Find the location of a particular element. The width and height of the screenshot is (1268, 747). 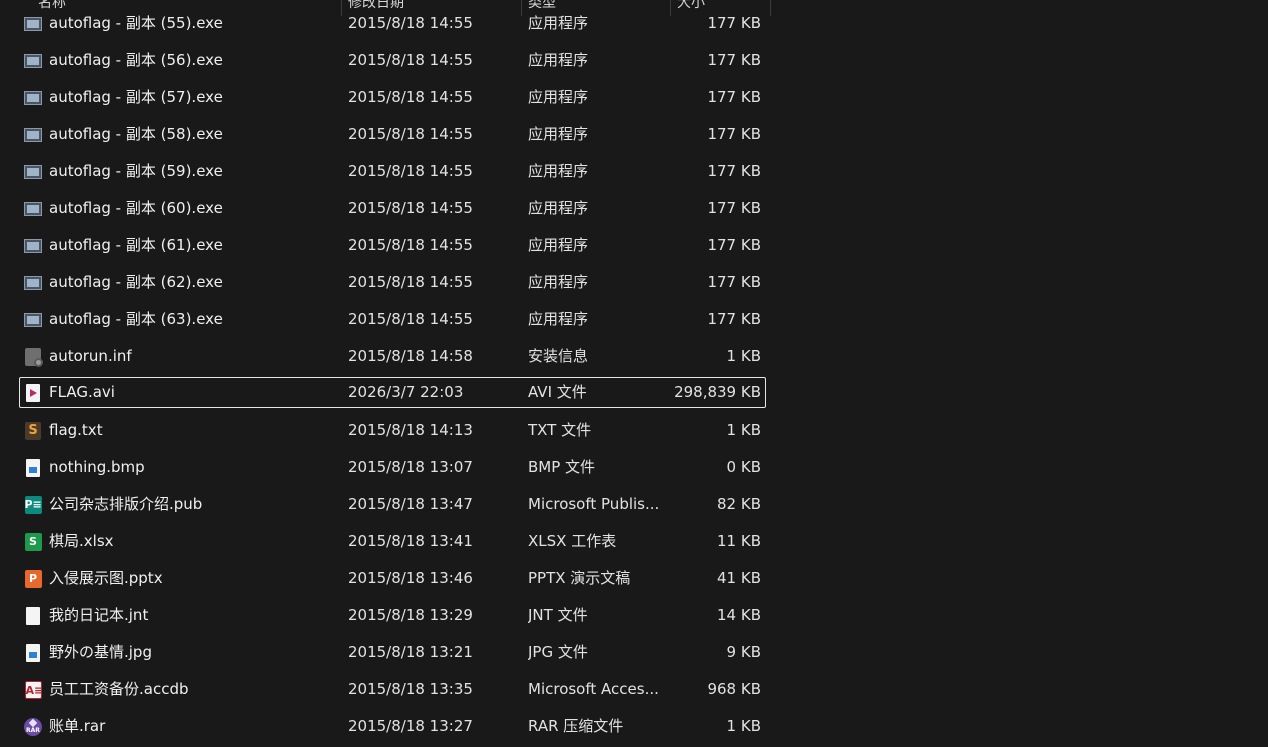

file-name: autoflag - 副本 (60).exe is located at coordinates (136, 208).